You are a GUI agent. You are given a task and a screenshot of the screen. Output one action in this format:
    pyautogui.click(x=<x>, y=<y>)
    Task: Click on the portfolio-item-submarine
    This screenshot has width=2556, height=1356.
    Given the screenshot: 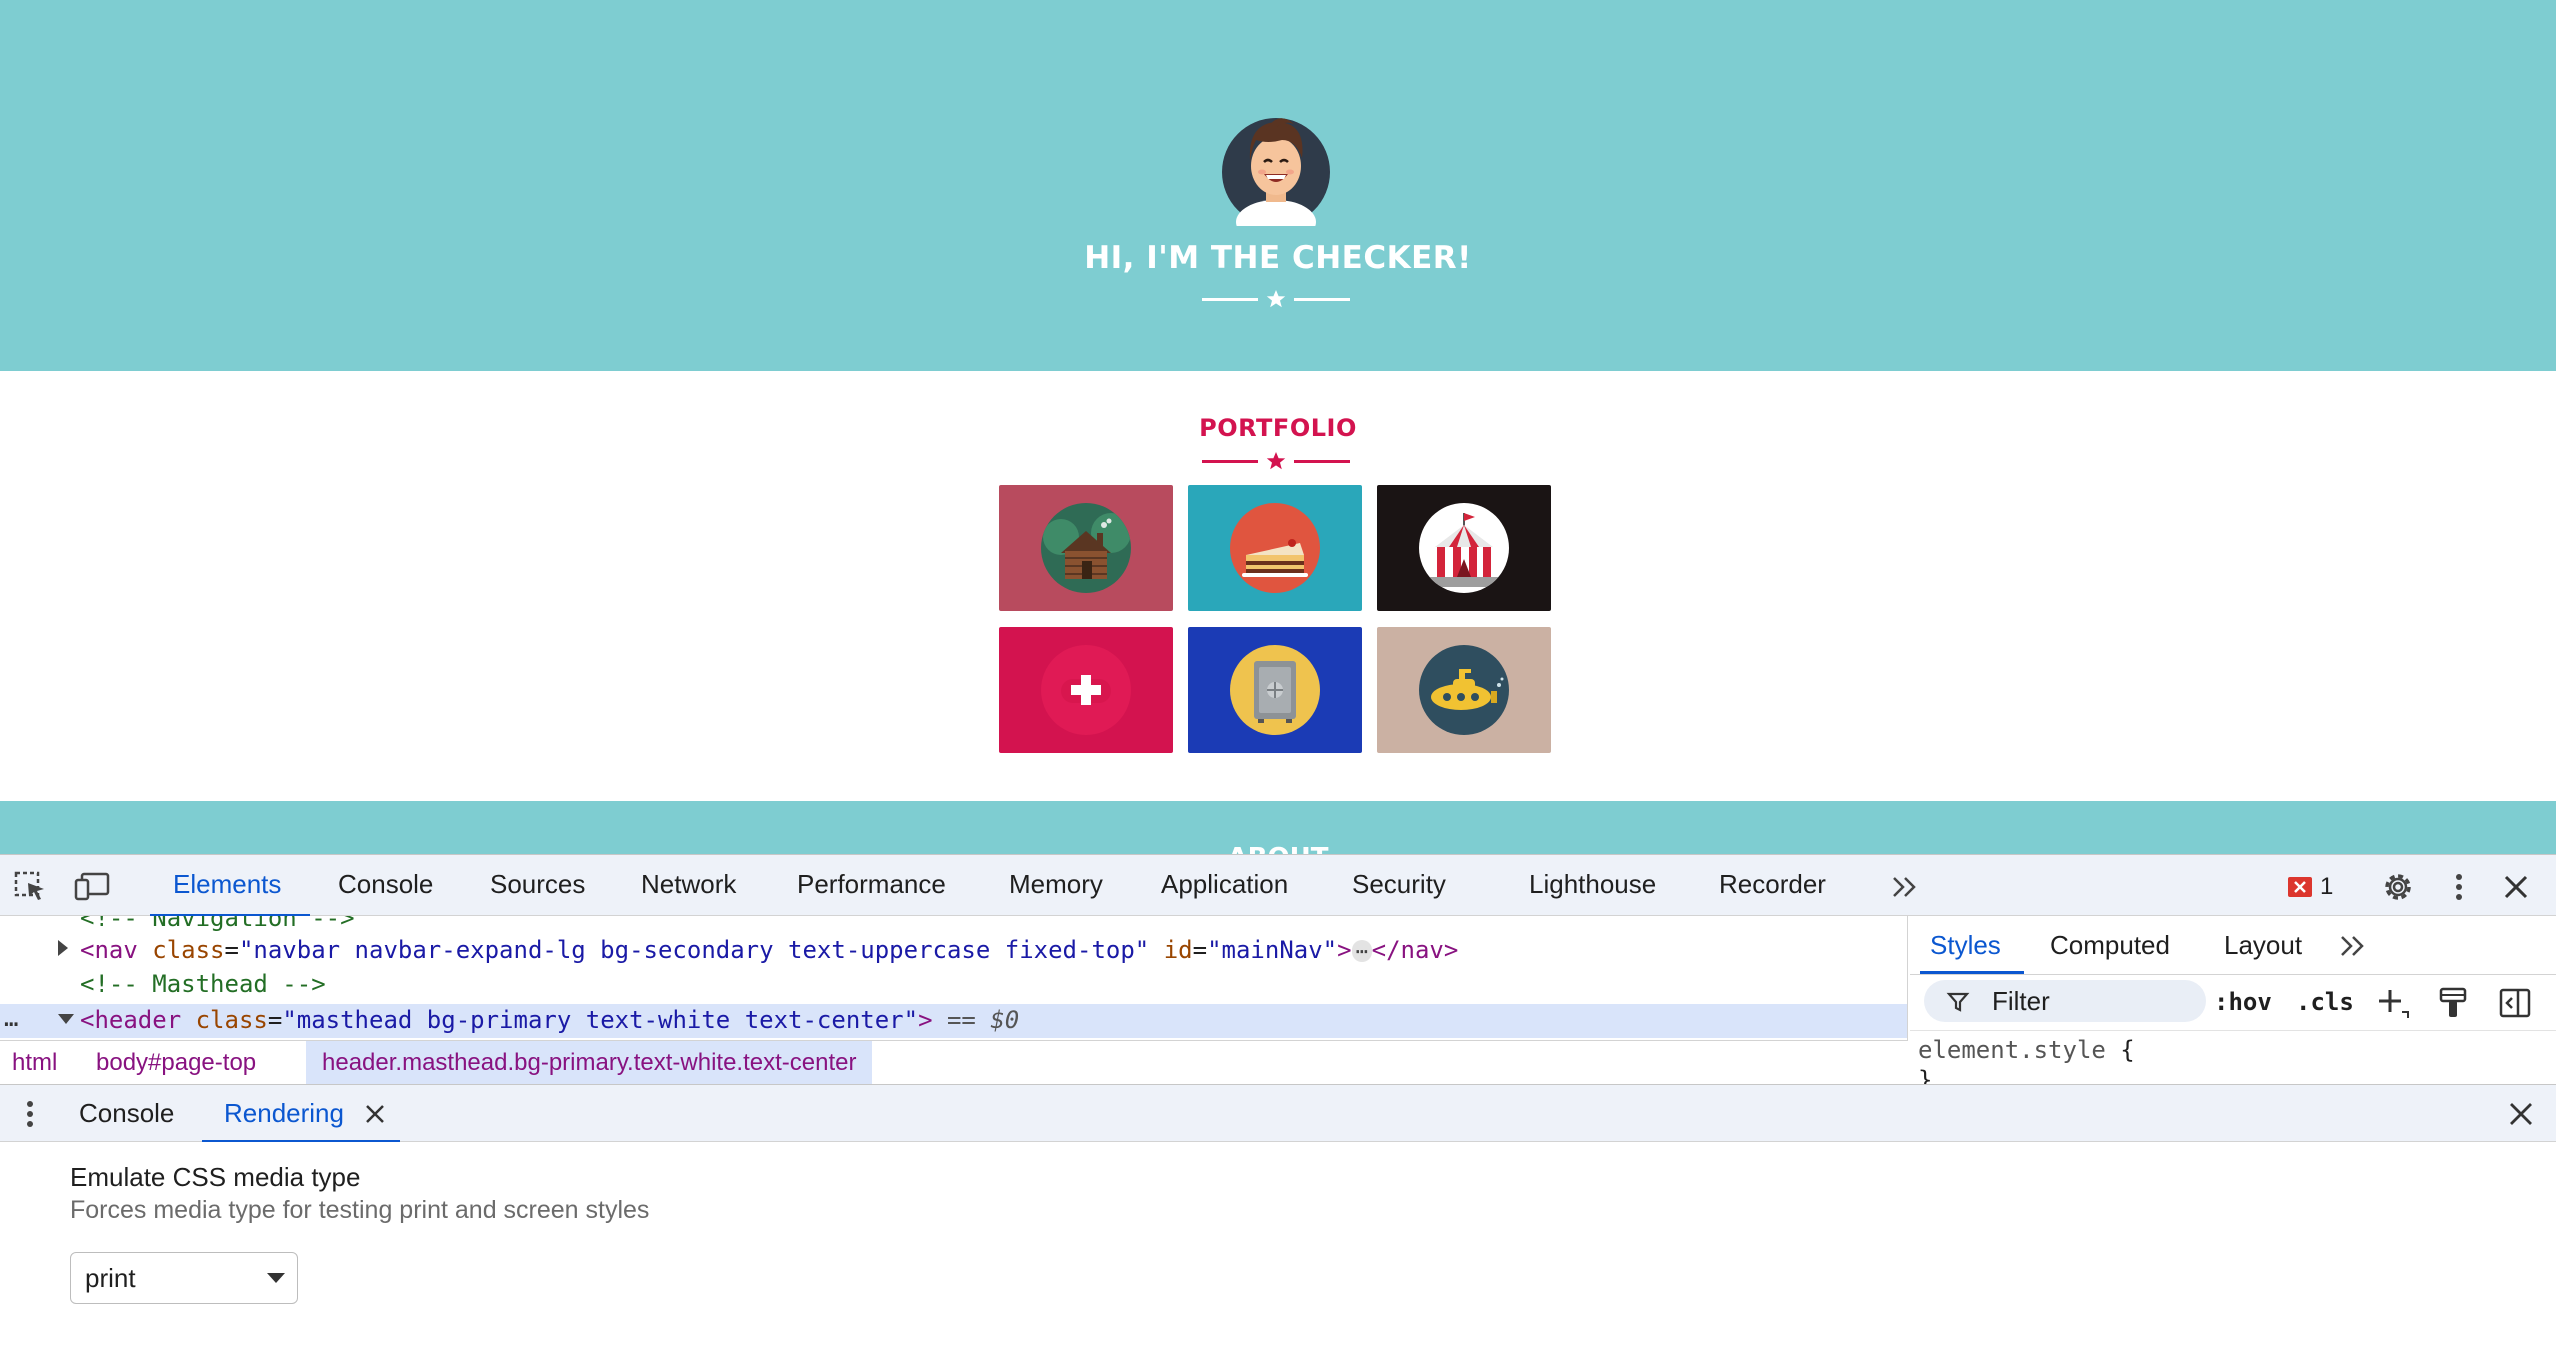 What is the action you would take?
    pyautogui.click(x=1464, y=690)
    